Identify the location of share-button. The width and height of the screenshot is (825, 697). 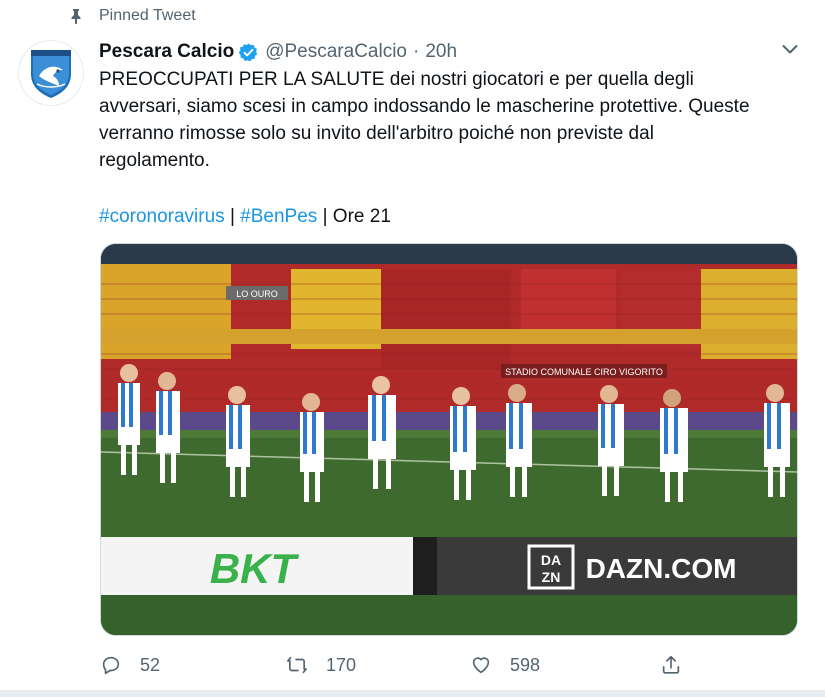
(671, 665).